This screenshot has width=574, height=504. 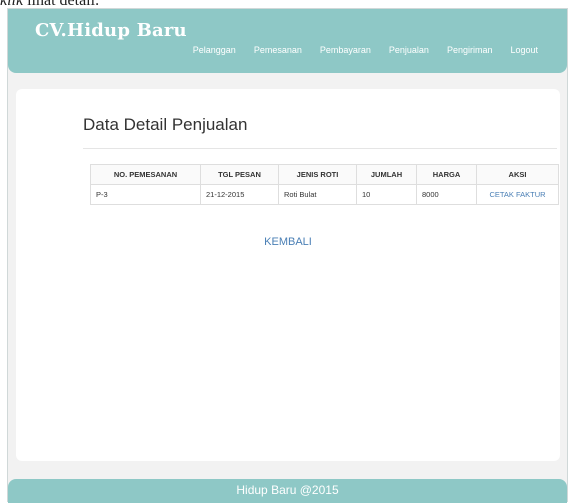 I want to click on cell-jumlah: 10, so click(x=386, y=194).